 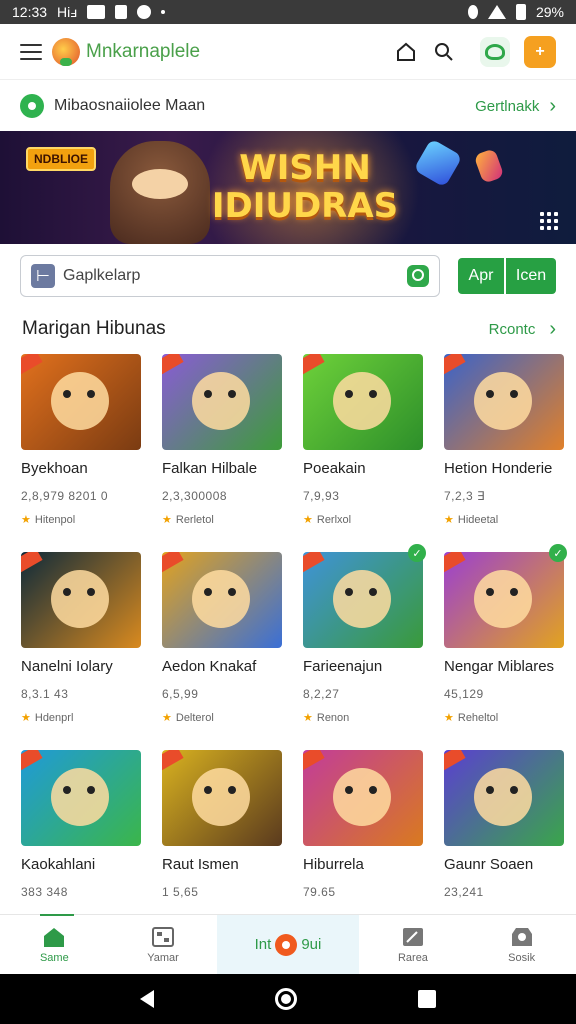 I want to click on nav-games-label: Yamar, so click(x=163, y=957).